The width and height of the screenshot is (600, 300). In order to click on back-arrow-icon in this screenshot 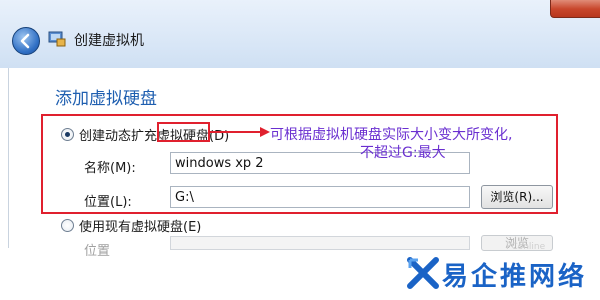, I will do `click(25, 41)`.